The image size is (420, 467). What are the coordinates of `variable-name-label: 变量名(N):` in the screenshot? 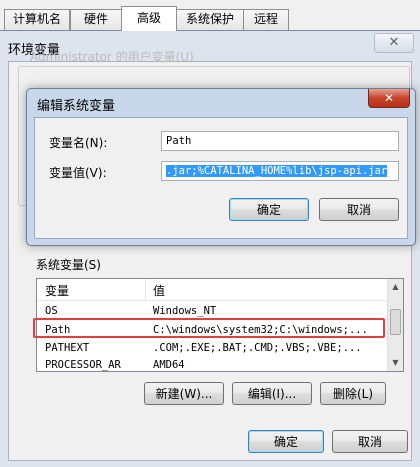 It's located at (78, 143).